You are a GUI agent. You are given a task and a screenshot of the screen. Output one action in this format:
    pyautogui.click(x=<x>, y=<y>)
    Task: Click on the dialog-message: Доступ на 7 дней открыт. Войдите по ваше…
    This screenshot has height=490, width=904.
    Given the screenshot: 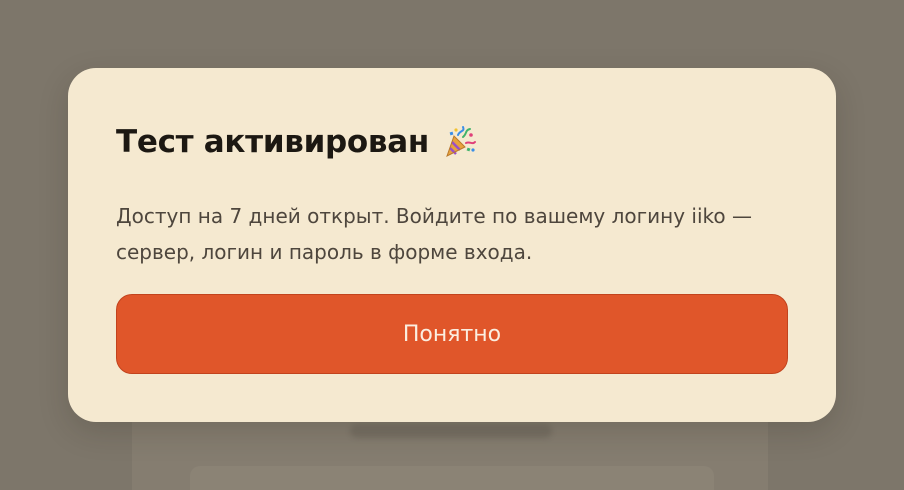 What is the action you would take?
    pyautogui.click(x=434, y=234)
    